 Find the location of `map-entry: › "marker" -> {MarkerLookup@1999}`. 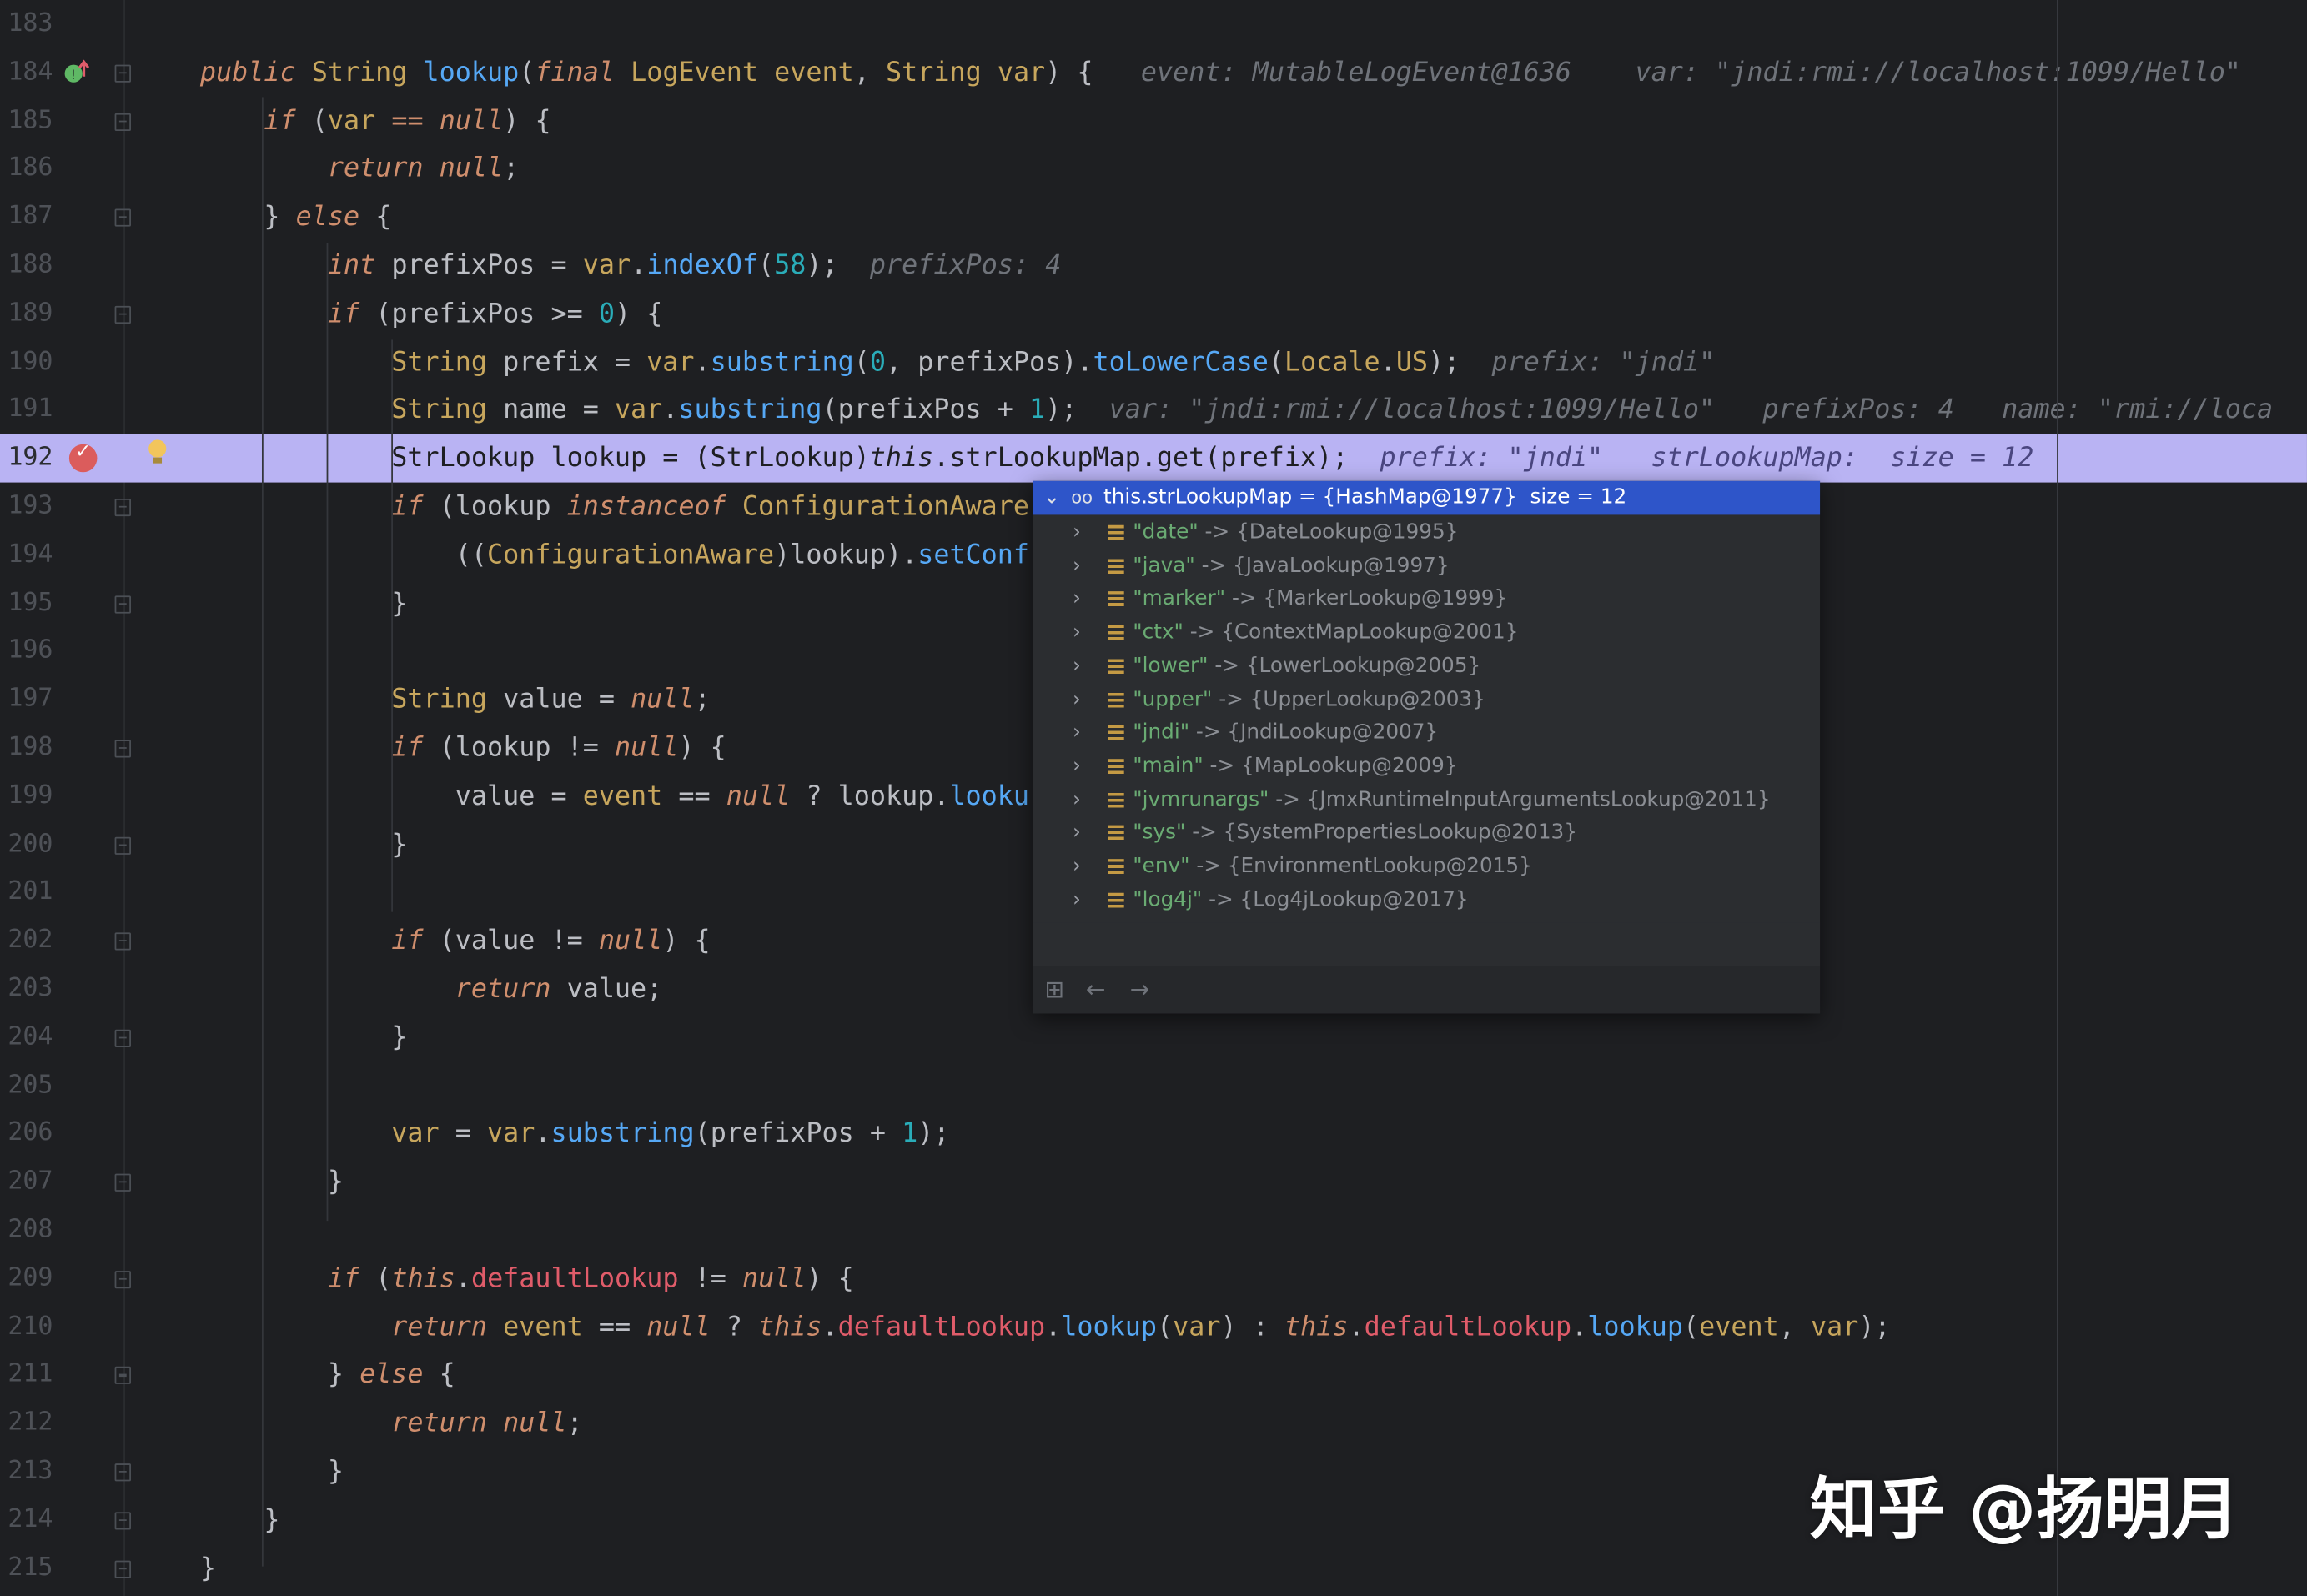

map-entry: › "marker" -> {MarkerLookup@1999} is located at coordinates (1426, 600).